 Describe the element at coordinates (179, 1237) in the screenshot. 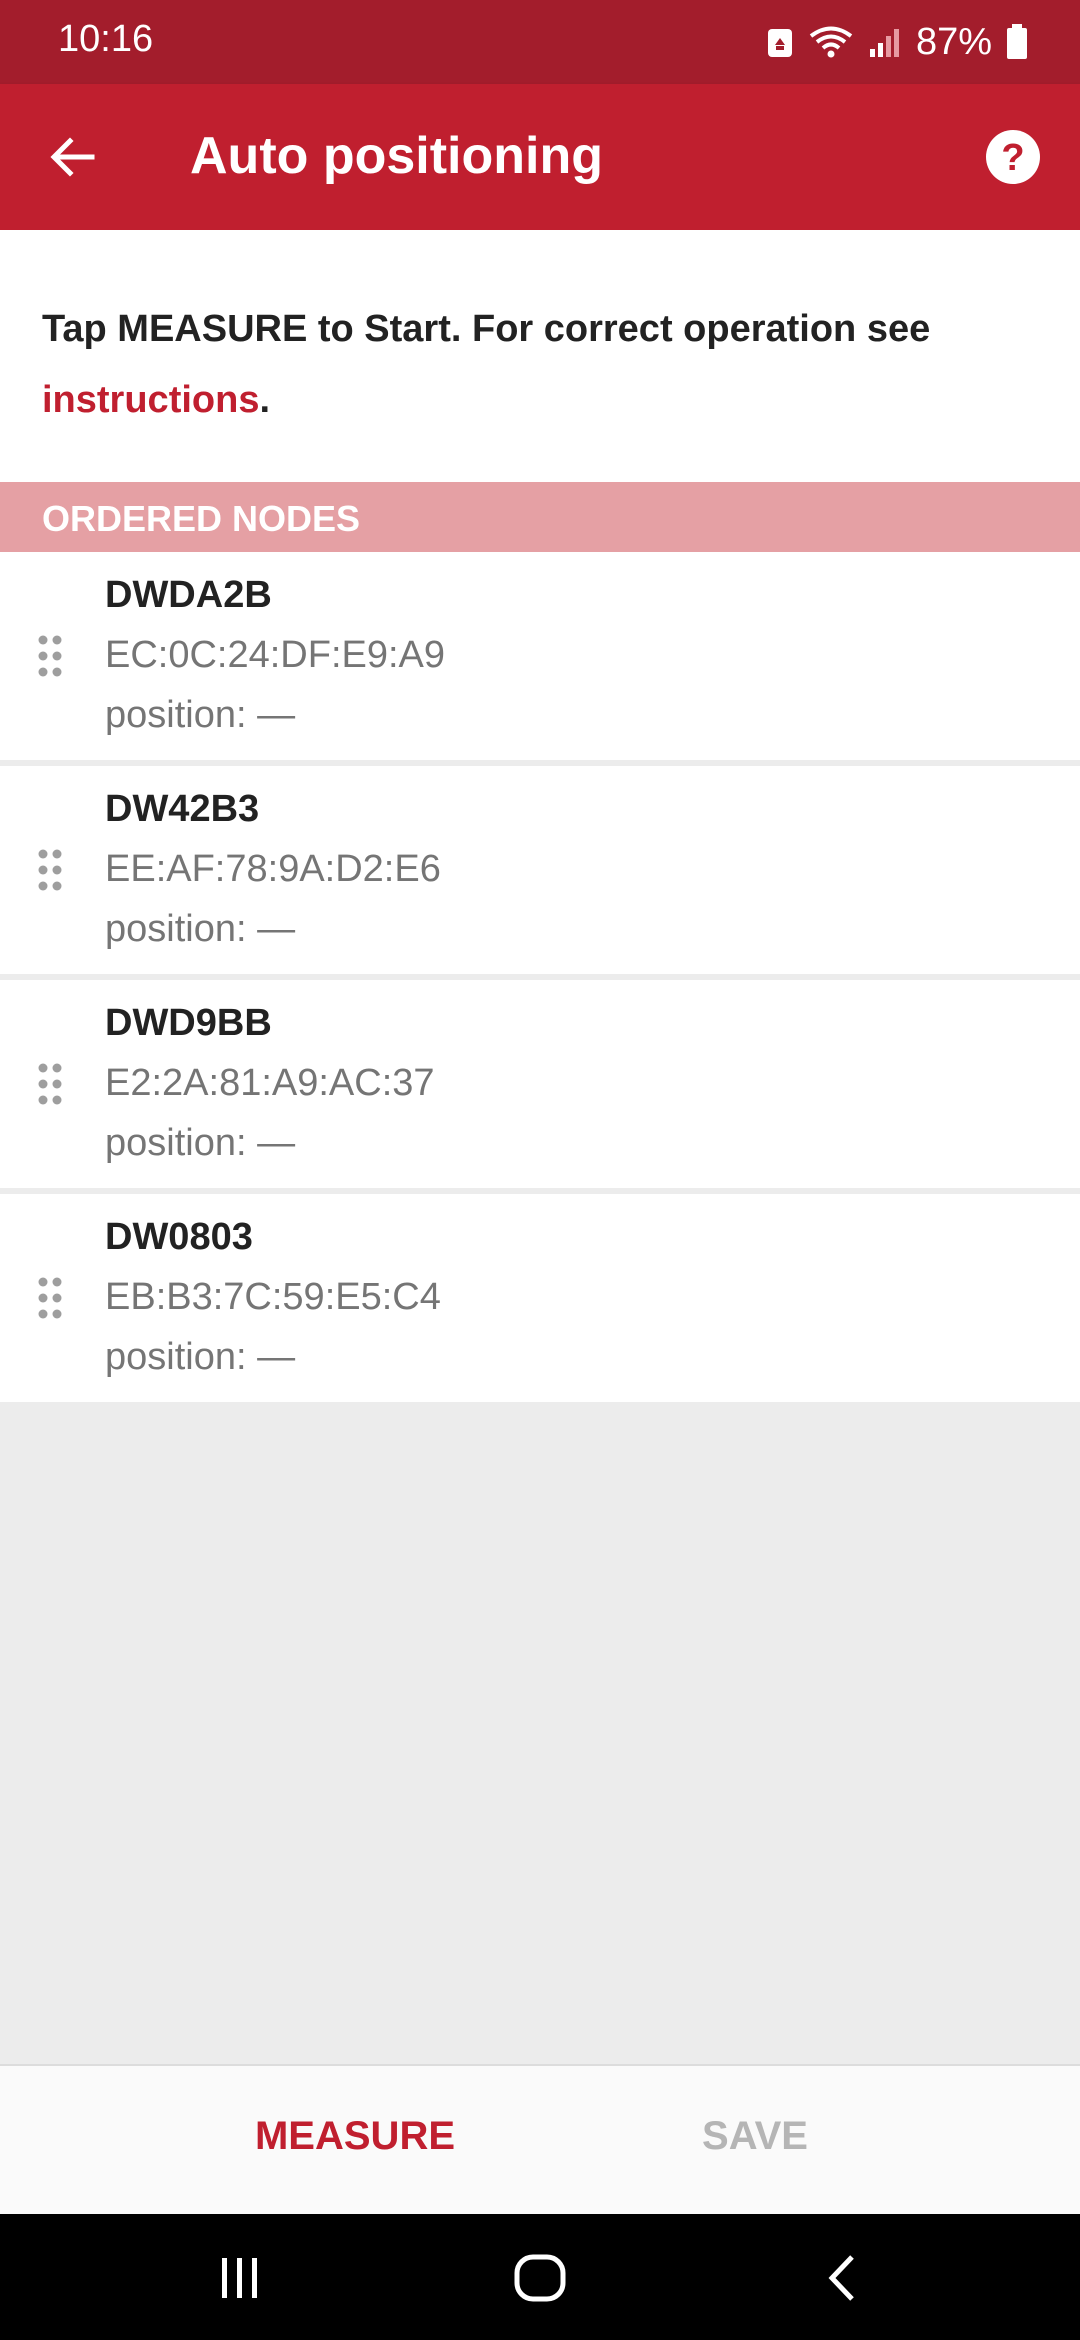

I see `node-name: DW0803` at that location.